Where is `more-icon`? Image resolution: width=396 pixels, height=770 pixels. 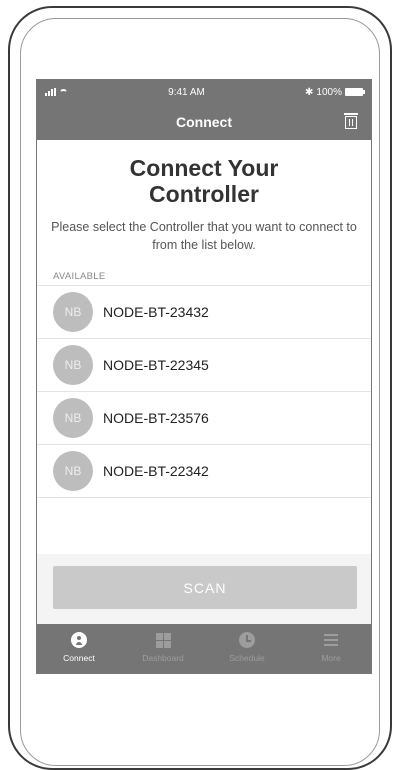
more-icon is located at coordinates (331, 640).